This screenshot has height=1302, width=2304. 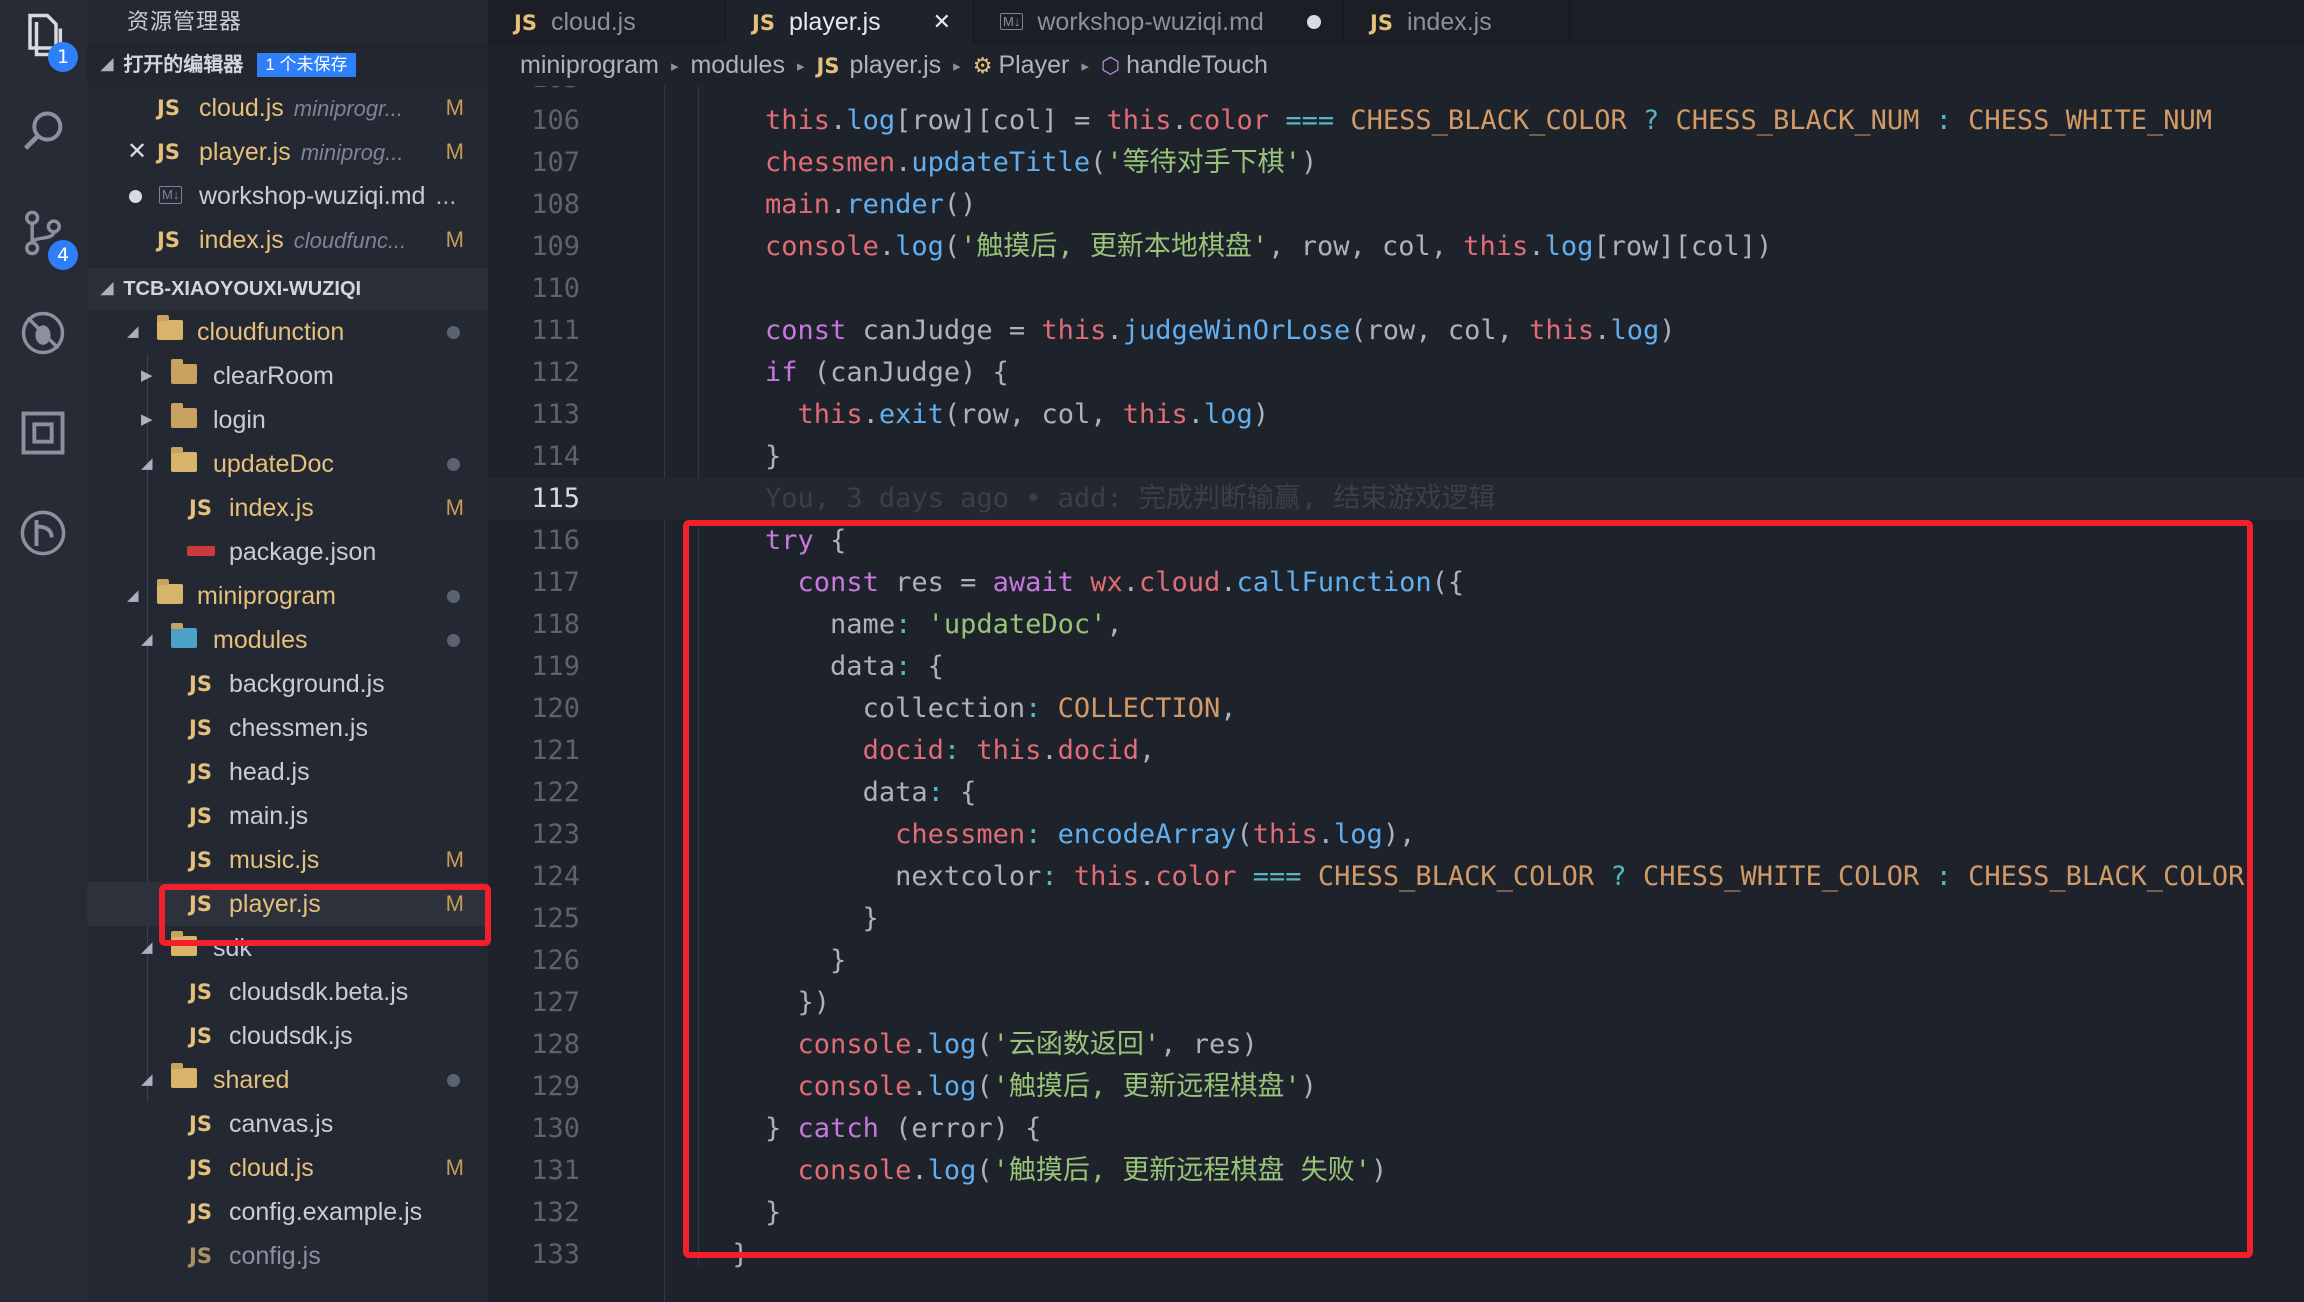 I want to click on tree-file: JS chessmen.js, so click(x=287, y=728).